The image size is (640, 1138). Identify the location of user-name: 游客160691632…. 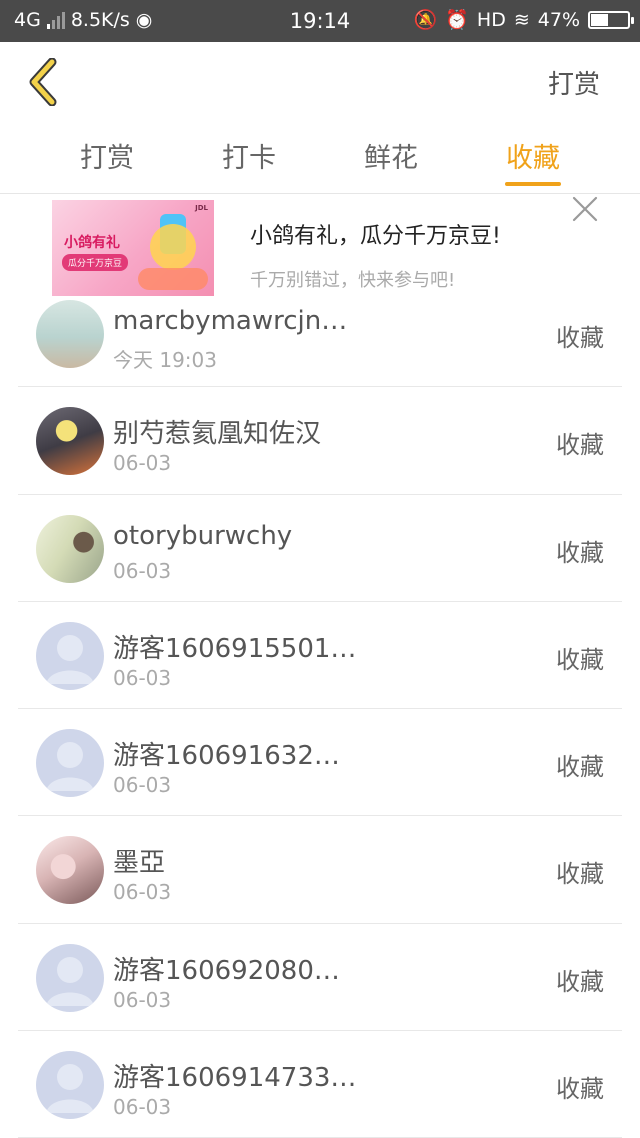
(226, 756).